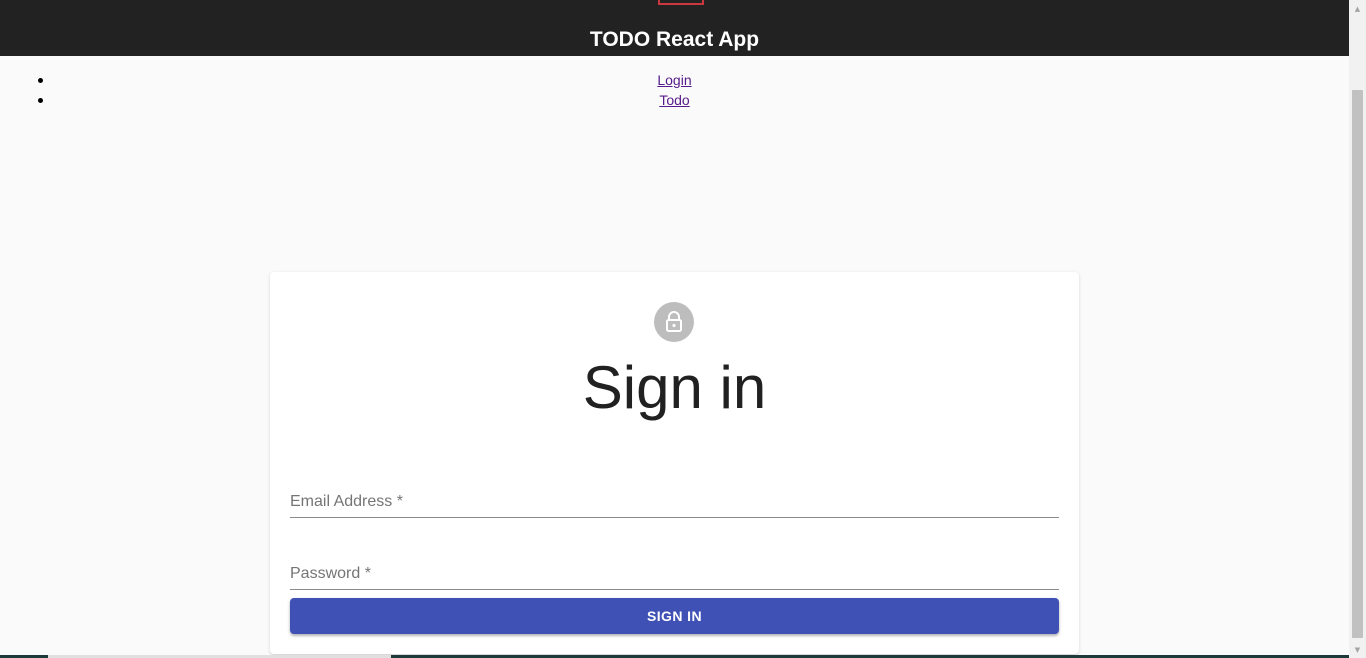 The height and width of the screenshot is (658, 1366). Describe the element at coordinates (1357, 364) in the screenshot. I see `scrollbar-thumb` at that location.